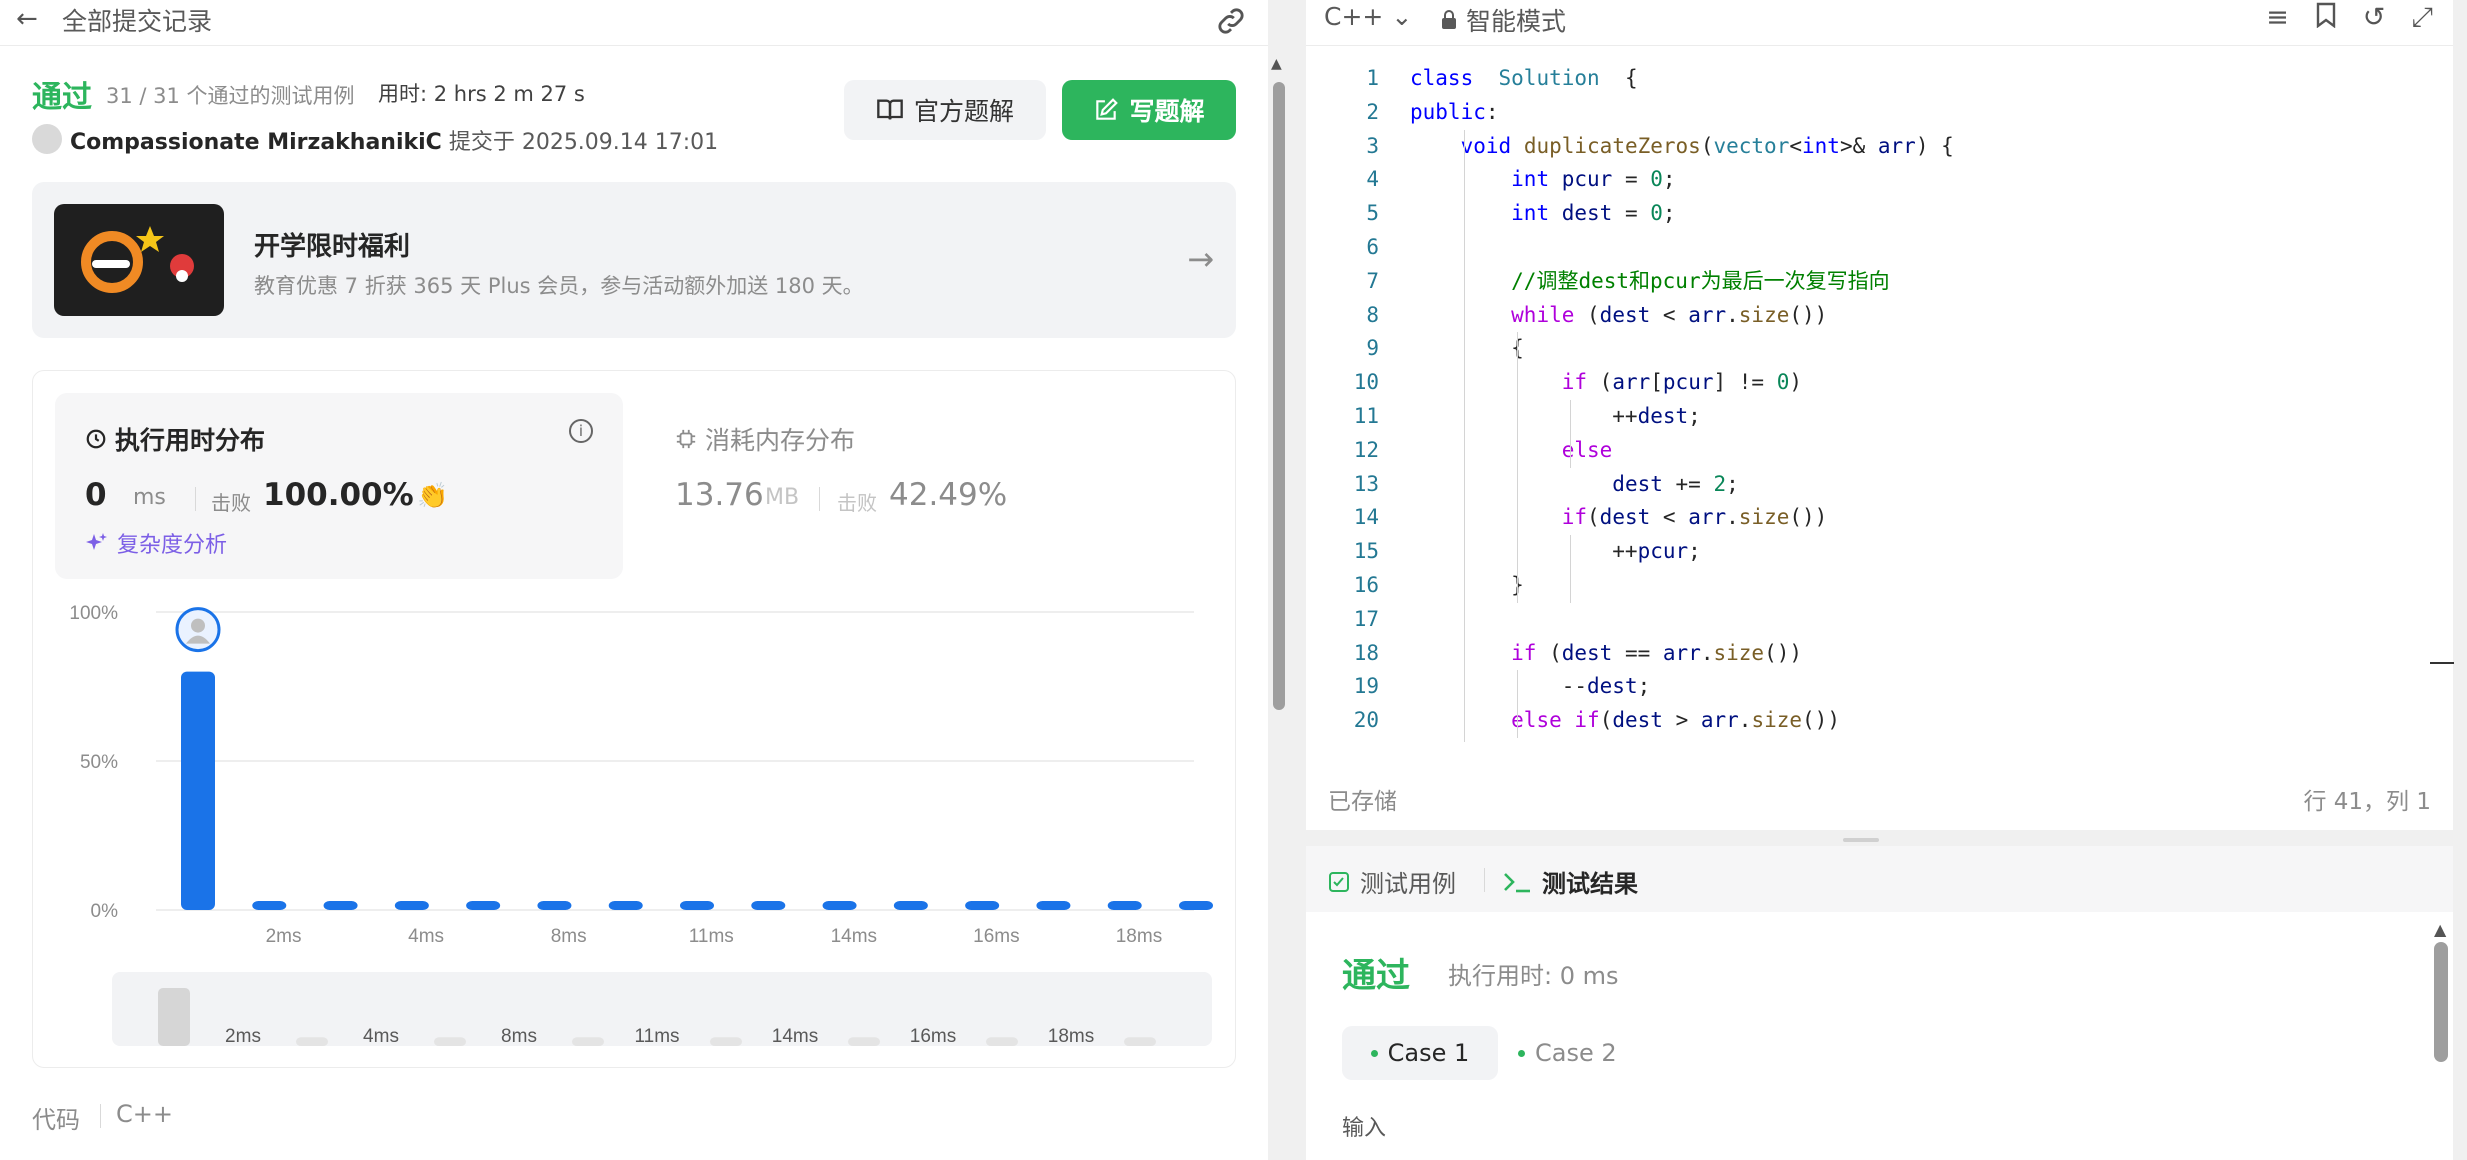 Image resolution: width=2467 pixels, height=1160 pixels. I want to click on code-text: void duplicateZeros(vector<int>& arr) {, so click(1682, 147).